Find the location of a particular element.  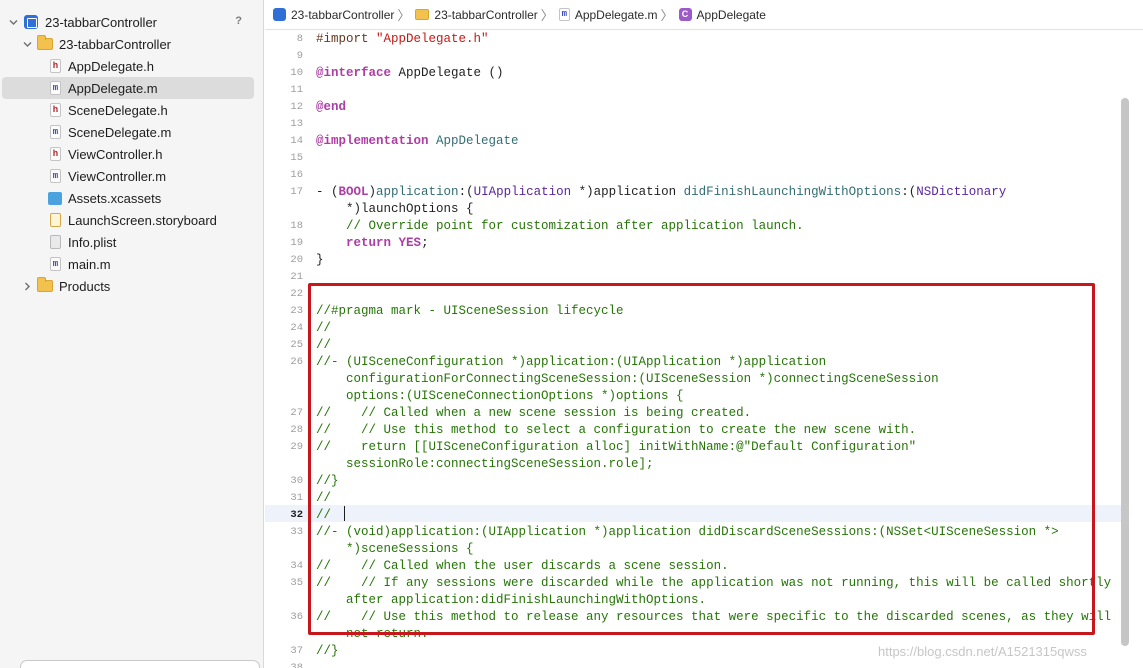

chevron-right-icon is located at coordinates (27, 286).